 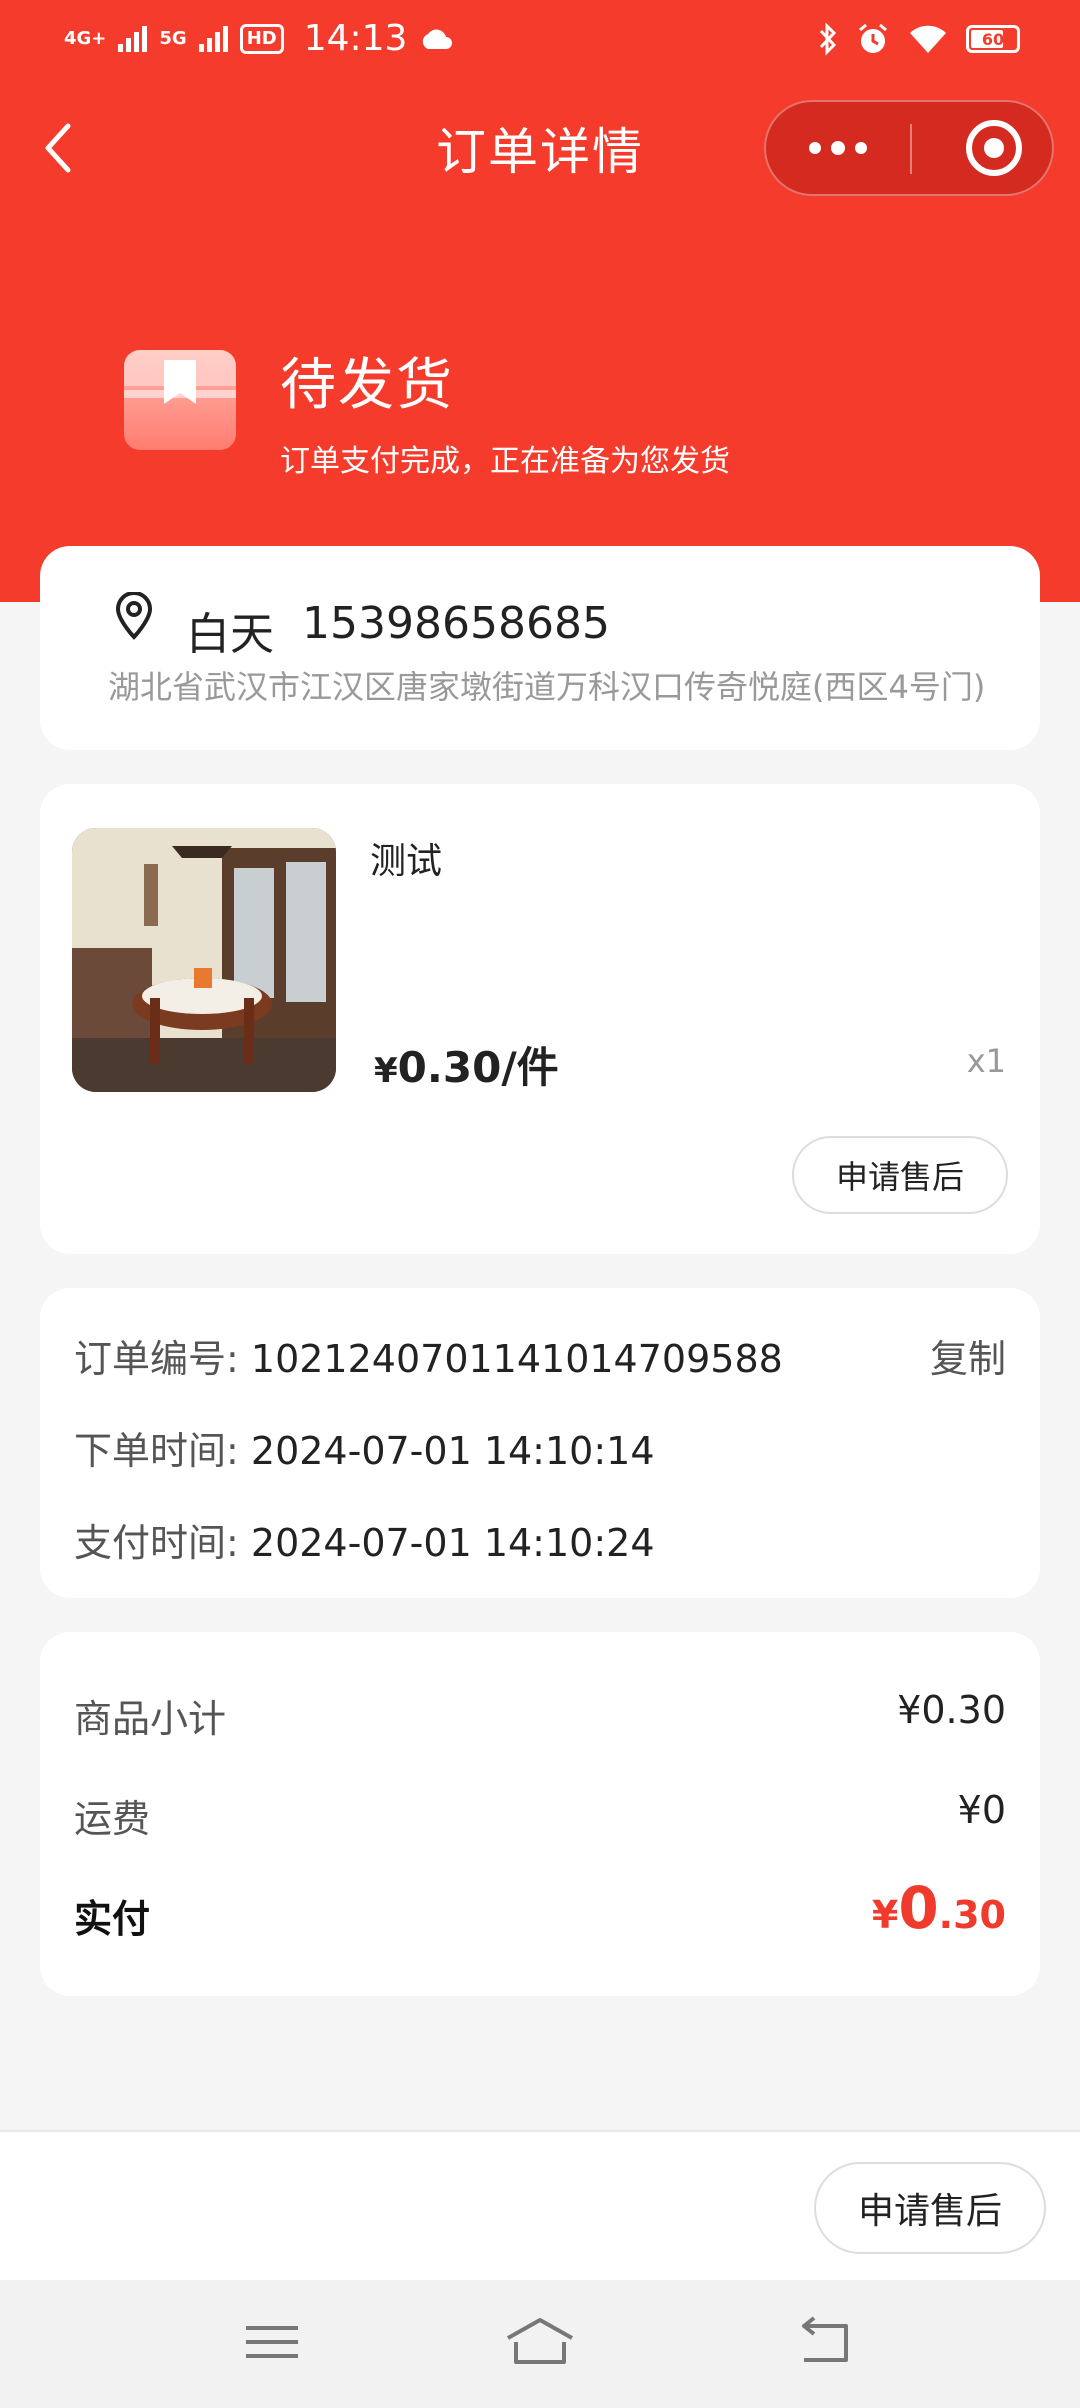 I want to click on subtotal-label: 商品小计, so click(x=150, y=1719).